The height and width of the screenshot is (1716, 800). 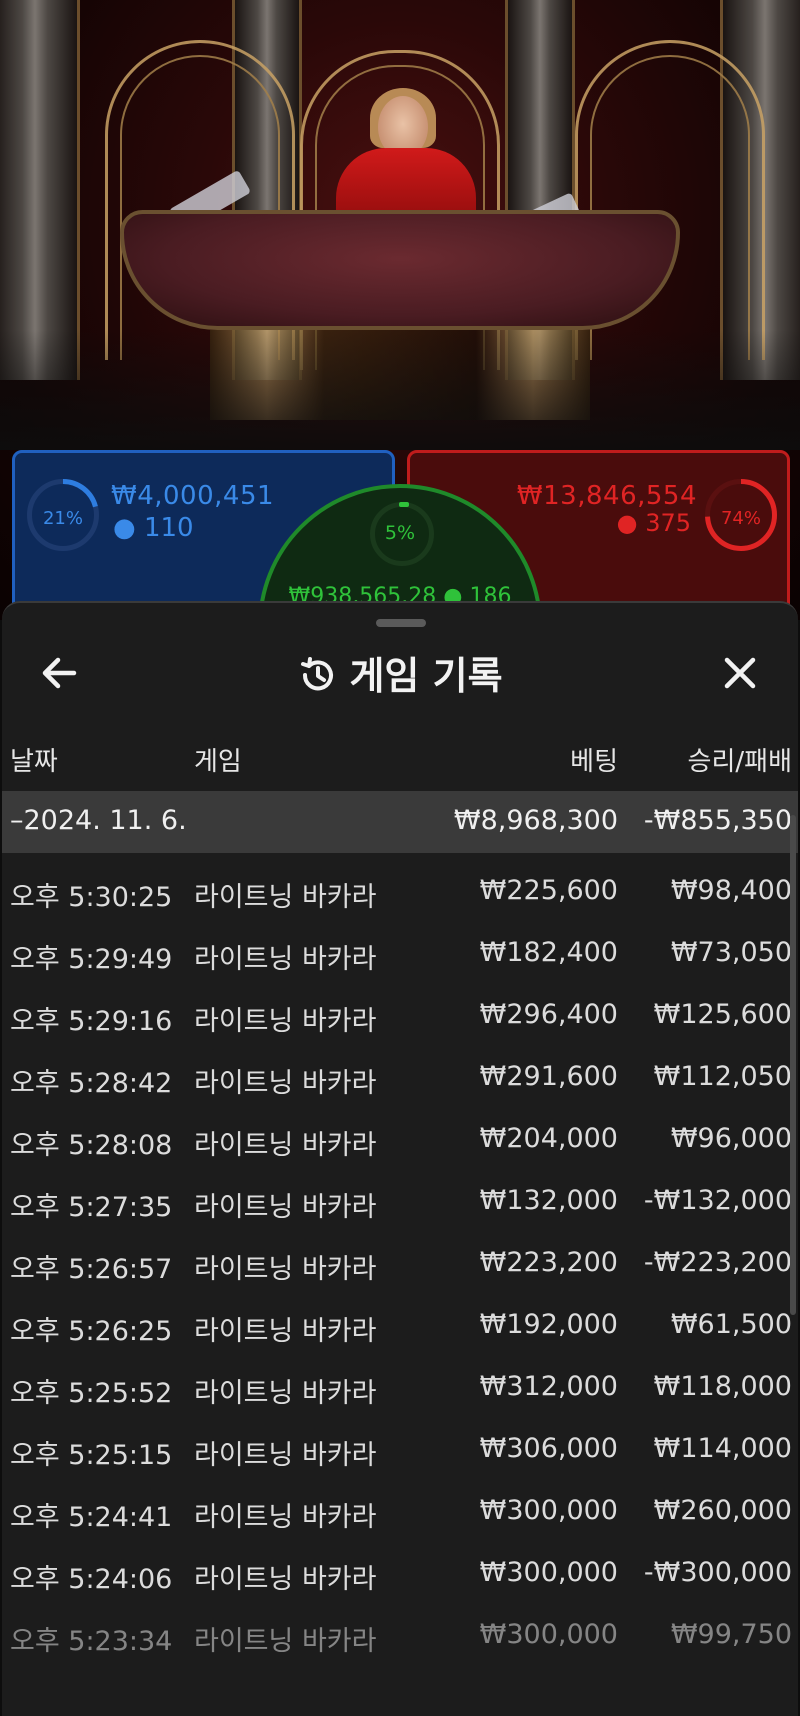 I want to click on row-bet-amount: ₩225,600, so click(x=548, y=890).